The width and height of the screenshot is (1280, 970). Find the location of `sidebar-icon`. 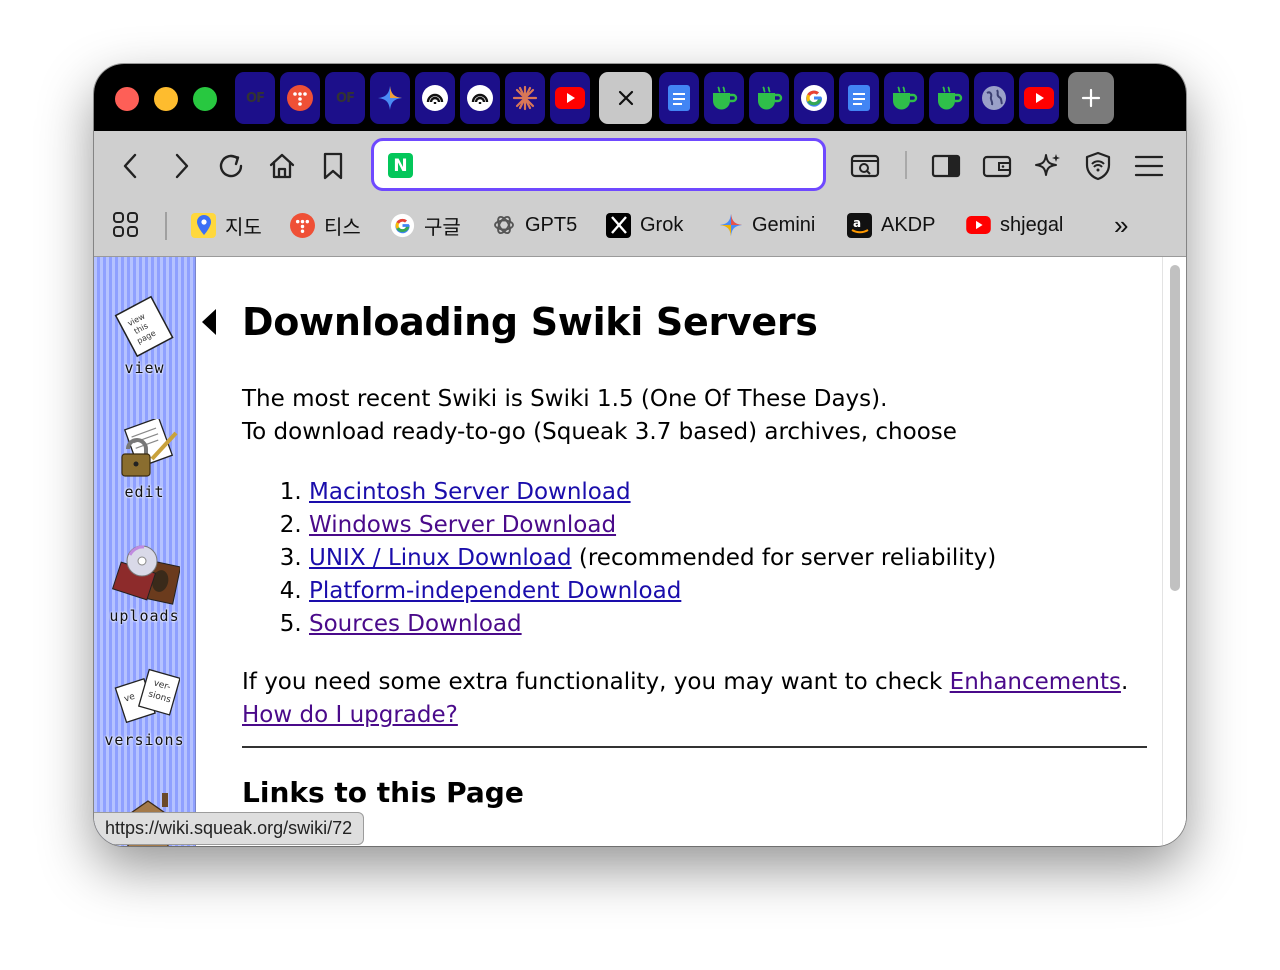

sidebar-icon is located at coordinates (946, 166).